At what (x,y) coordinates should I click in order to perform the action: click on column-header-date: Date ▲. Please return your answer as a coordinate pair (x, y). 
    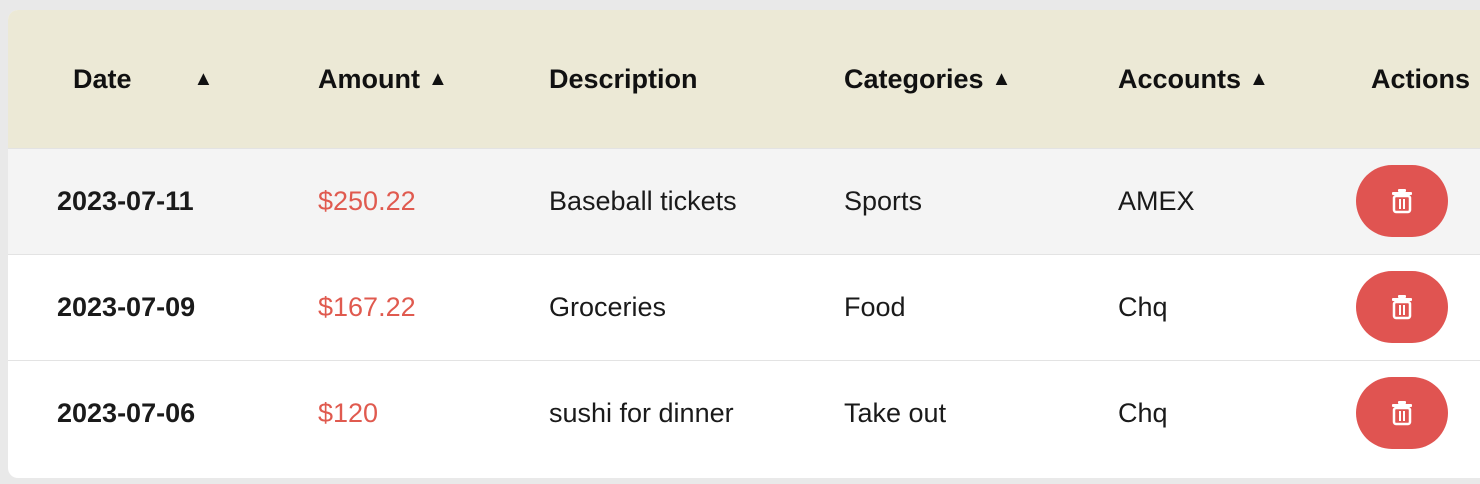
    Looking at the image, I should click on (143, 79).